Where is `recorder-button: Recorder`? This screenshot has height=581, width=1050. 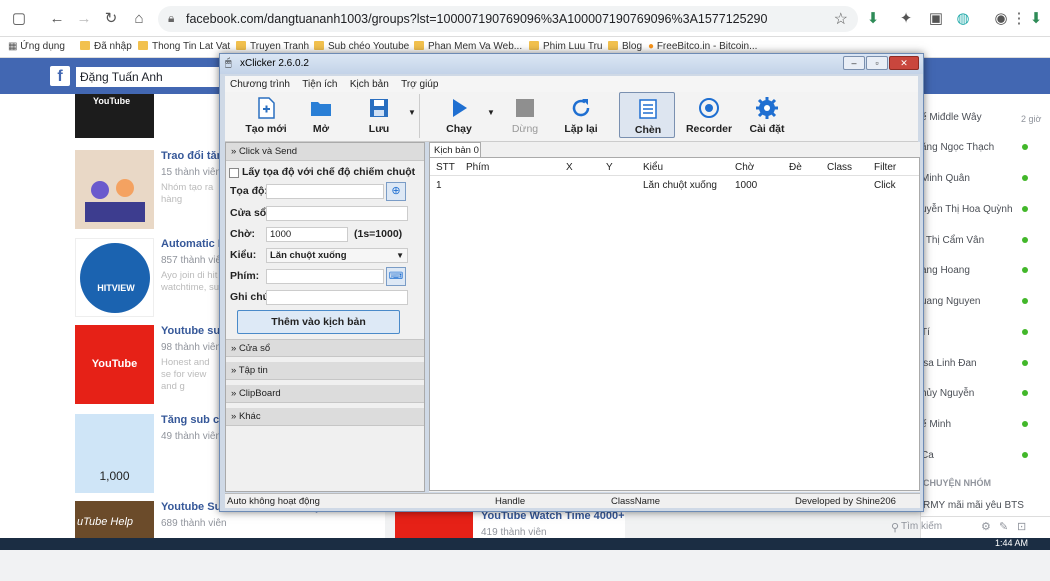
recorder-button: Recorder is located at coordinates (709, 115).